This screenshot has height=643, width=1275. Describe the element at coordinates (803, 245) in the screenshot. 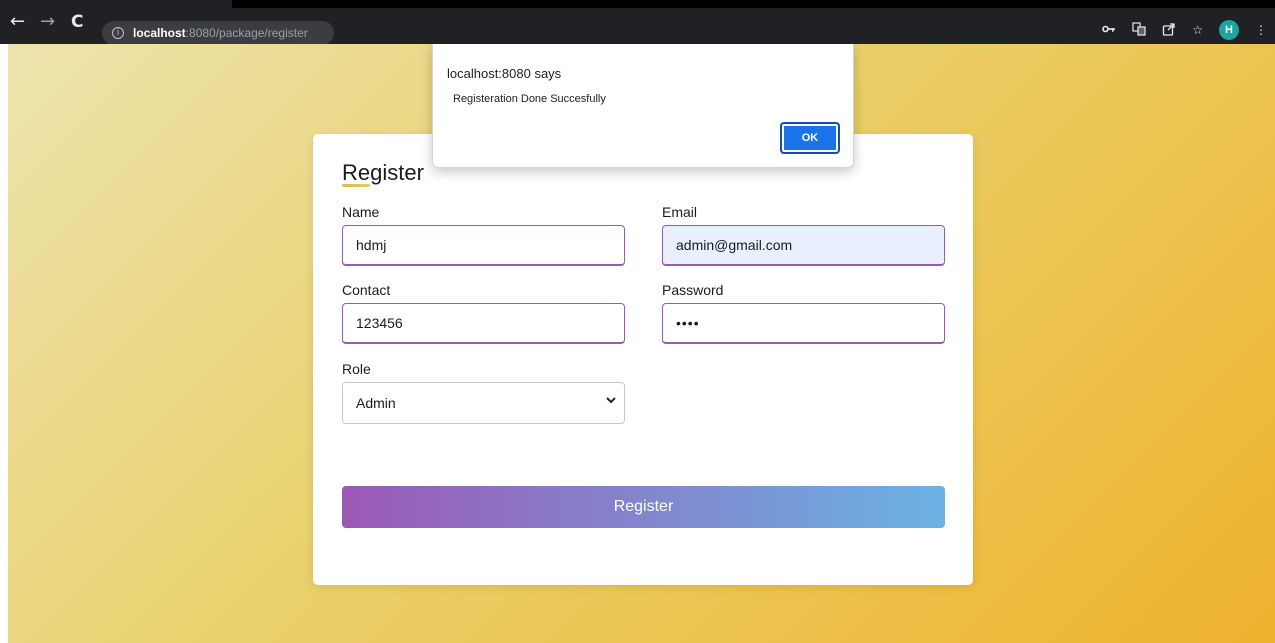

I see `email-field: admin@gmail.com` at that location.